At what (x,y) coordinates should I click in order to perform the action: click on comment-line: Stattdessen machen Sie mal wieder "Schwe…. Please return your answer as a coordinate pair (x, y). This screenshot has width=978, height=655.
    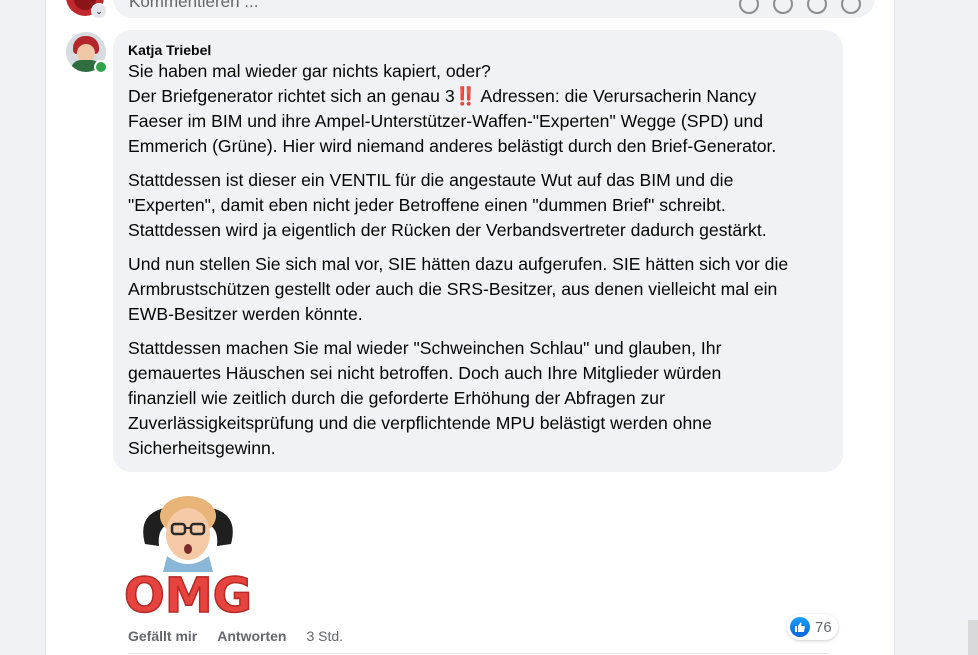
    Looking at the image, I should click on (425, 348).